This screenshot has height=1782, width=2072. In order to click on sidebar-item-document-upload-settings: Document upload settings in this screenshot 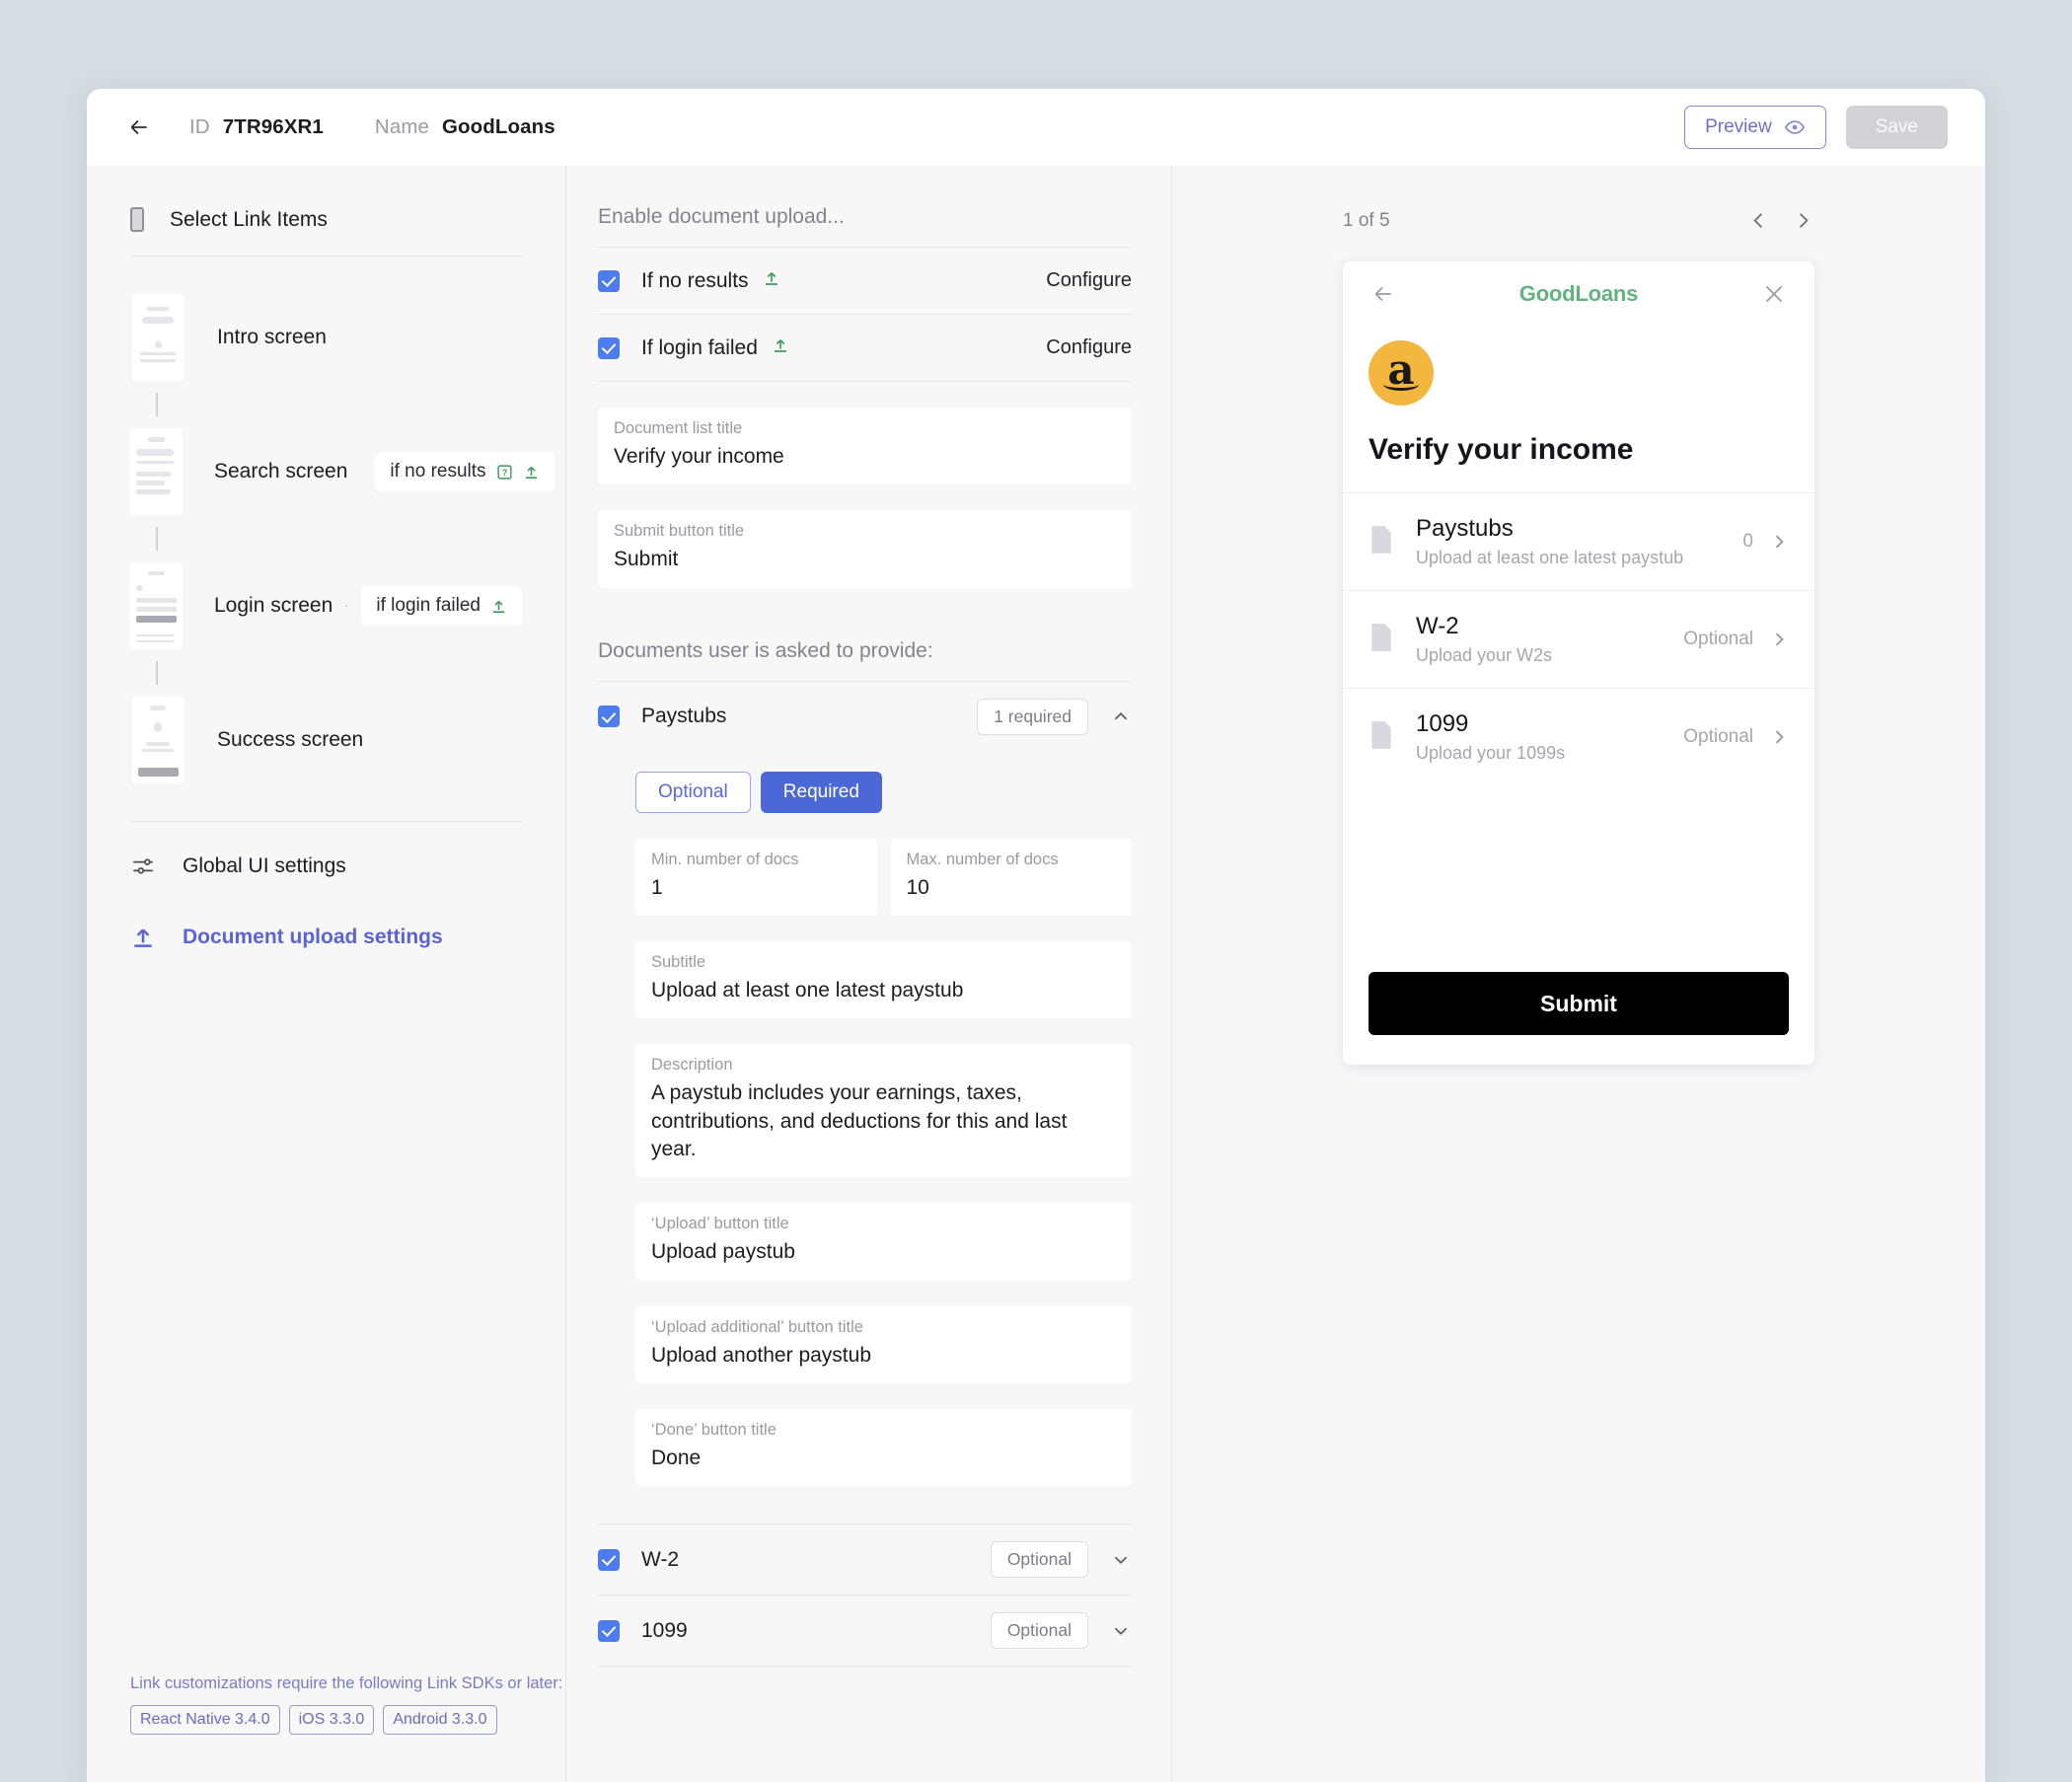, I will do `click(326, 937)`.